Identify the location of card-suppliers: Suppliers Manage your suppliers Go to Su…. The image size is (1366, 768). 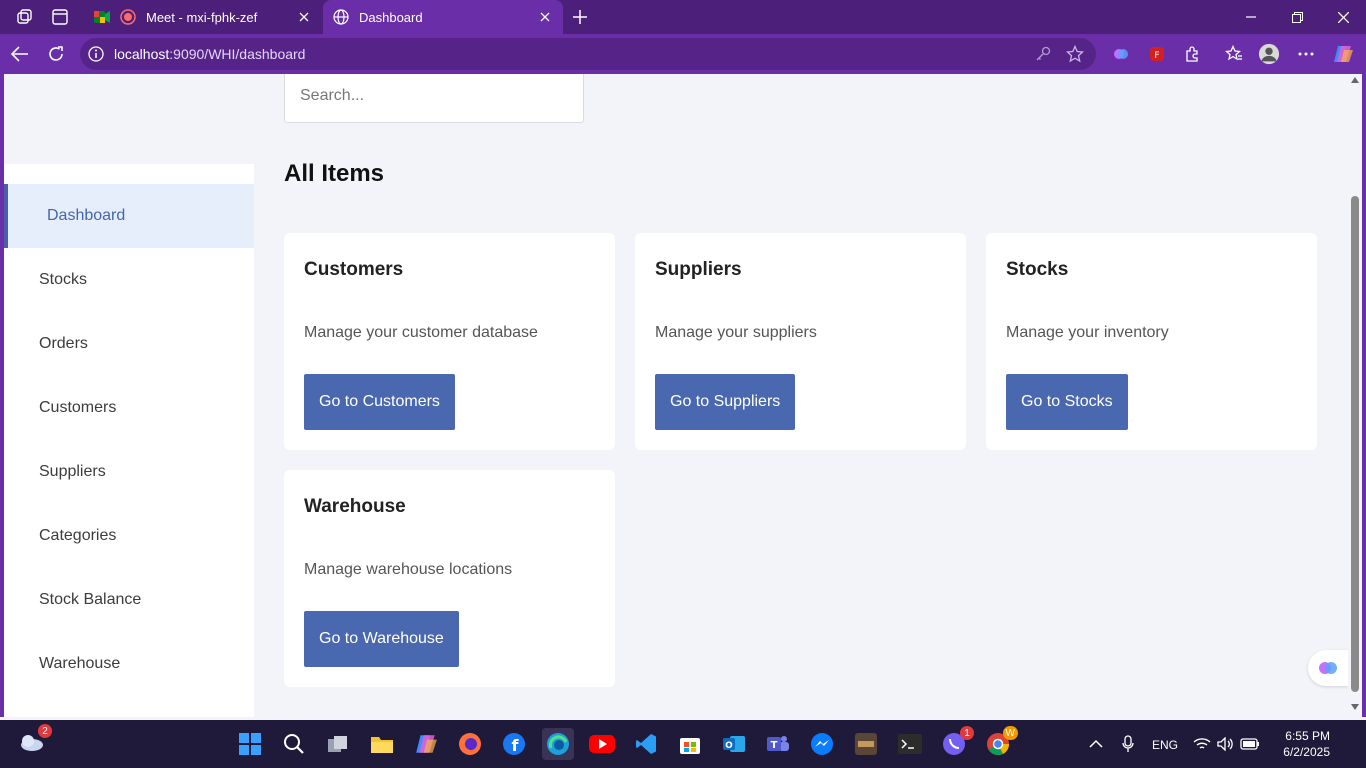
(800, 341).